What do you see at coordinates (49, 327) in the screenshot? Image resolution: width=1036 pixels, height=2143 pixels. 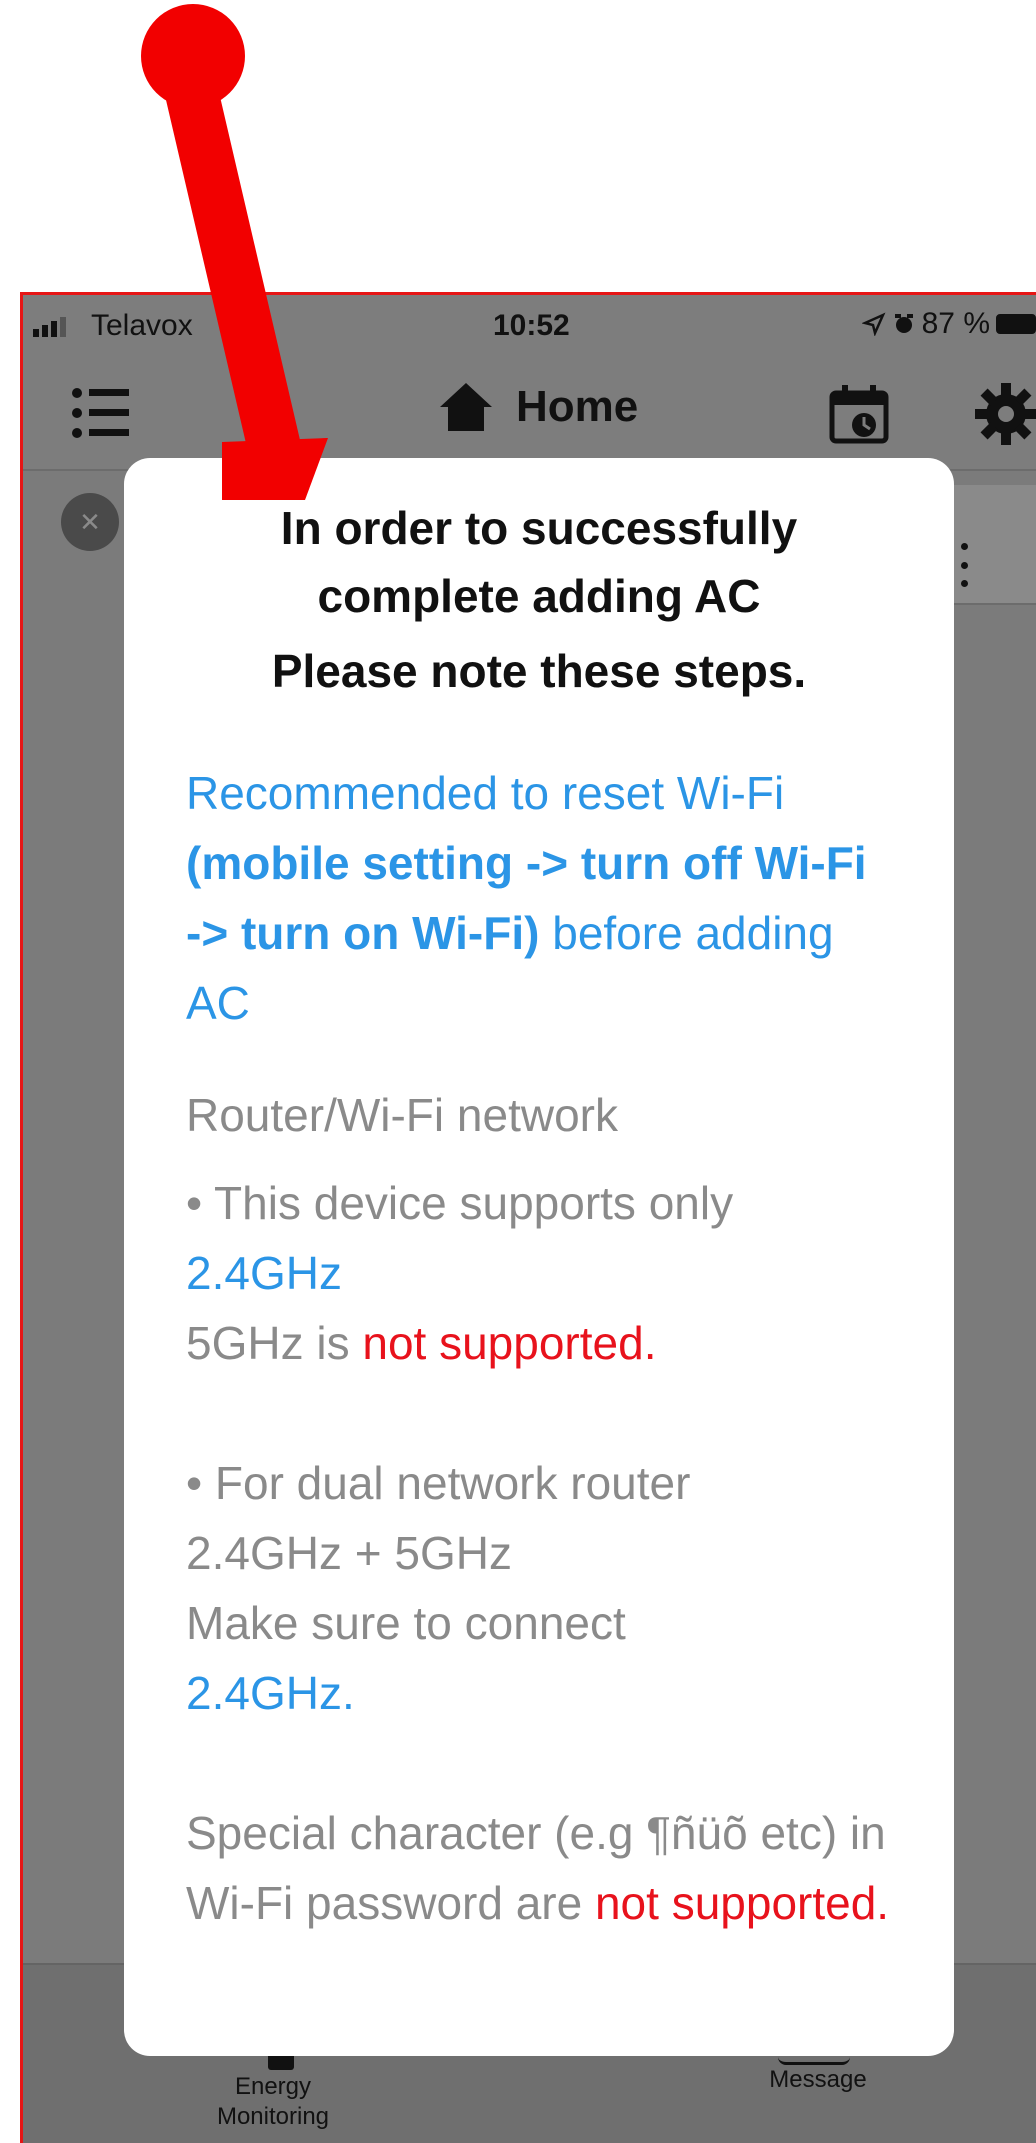 I see `signal-strength-icon` at bounding box center [49, 327].